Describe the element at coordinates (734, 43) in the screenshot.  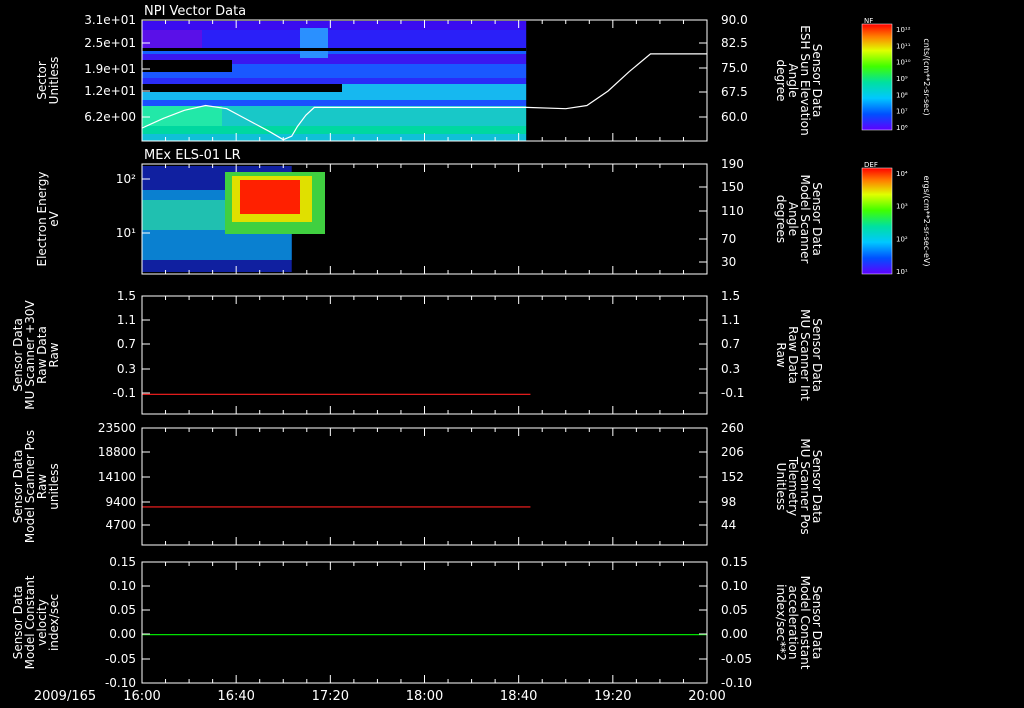
I see `y-right-tick-label: 82.5` at that location.